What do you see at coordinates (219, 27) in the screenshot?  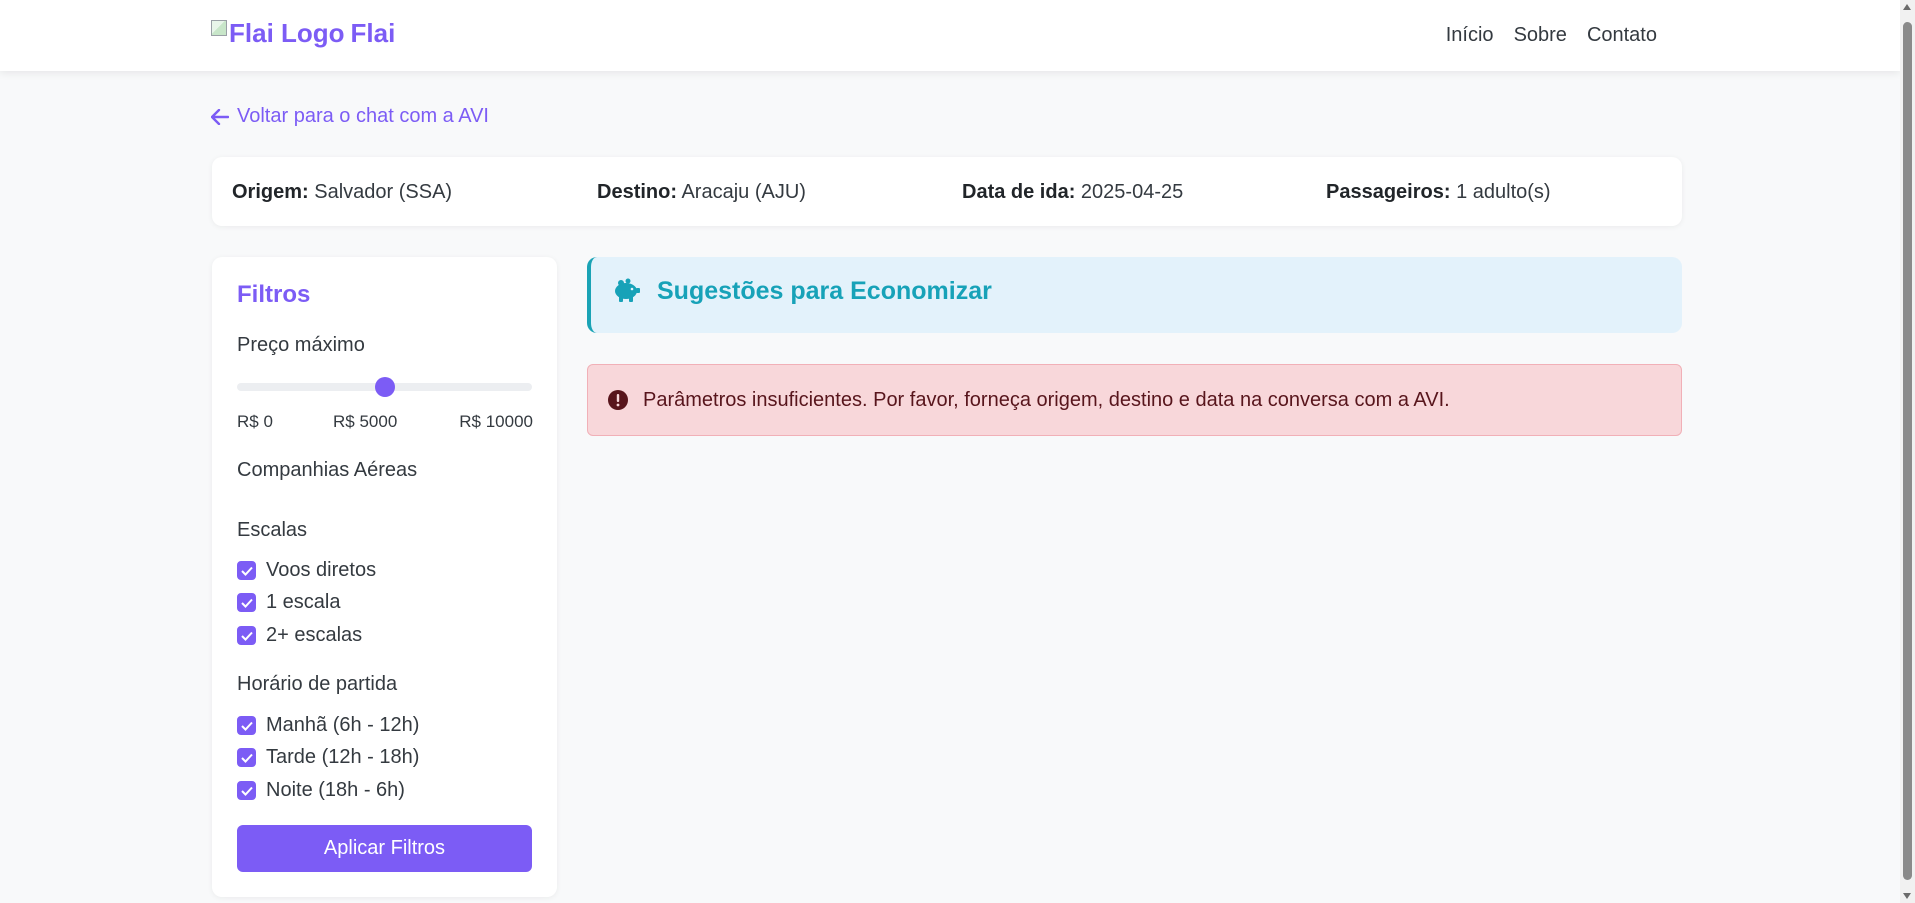 I see `broken-image-icon` at bounding box center [219, 27].